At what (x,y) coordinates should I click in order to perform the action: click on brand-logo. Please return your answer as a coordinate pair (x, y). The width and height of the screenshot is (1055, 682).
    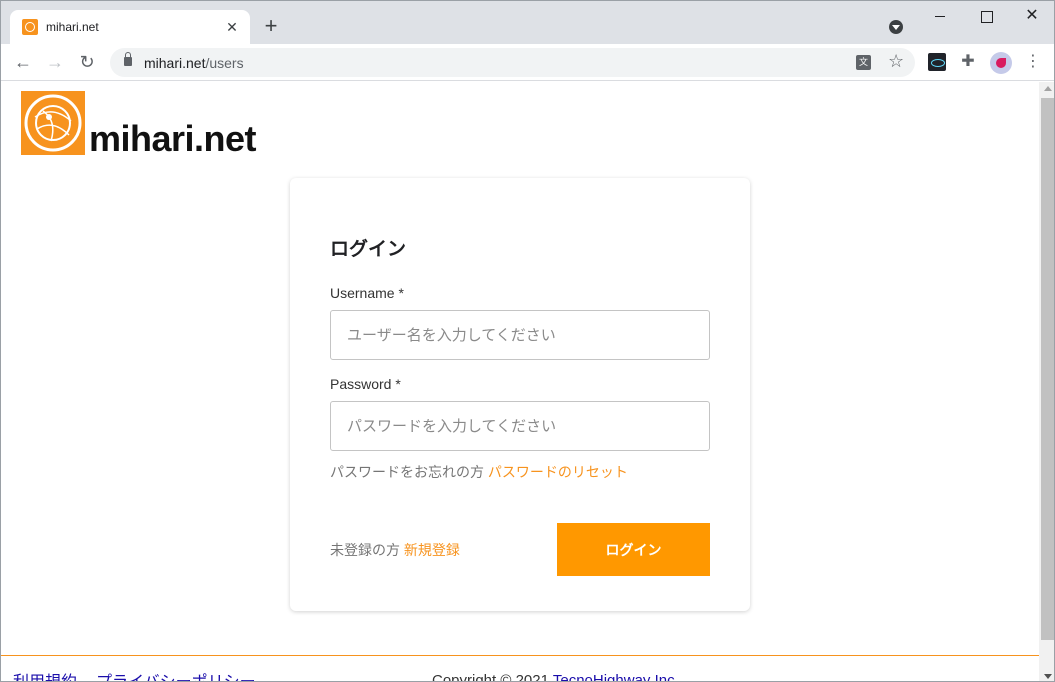
    Looking at the image, I should click on (53, 123).